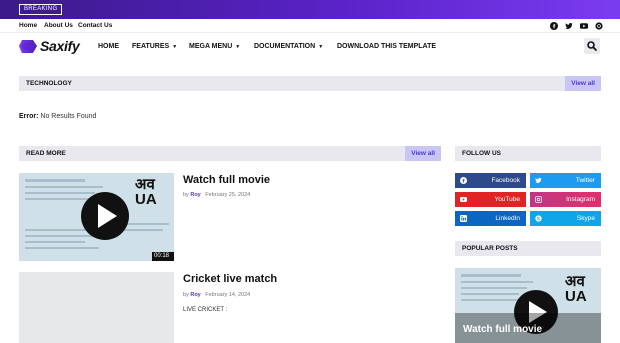 The image size is (620, 343). I want to click on nav-link-home: Home, so click(28, 25).